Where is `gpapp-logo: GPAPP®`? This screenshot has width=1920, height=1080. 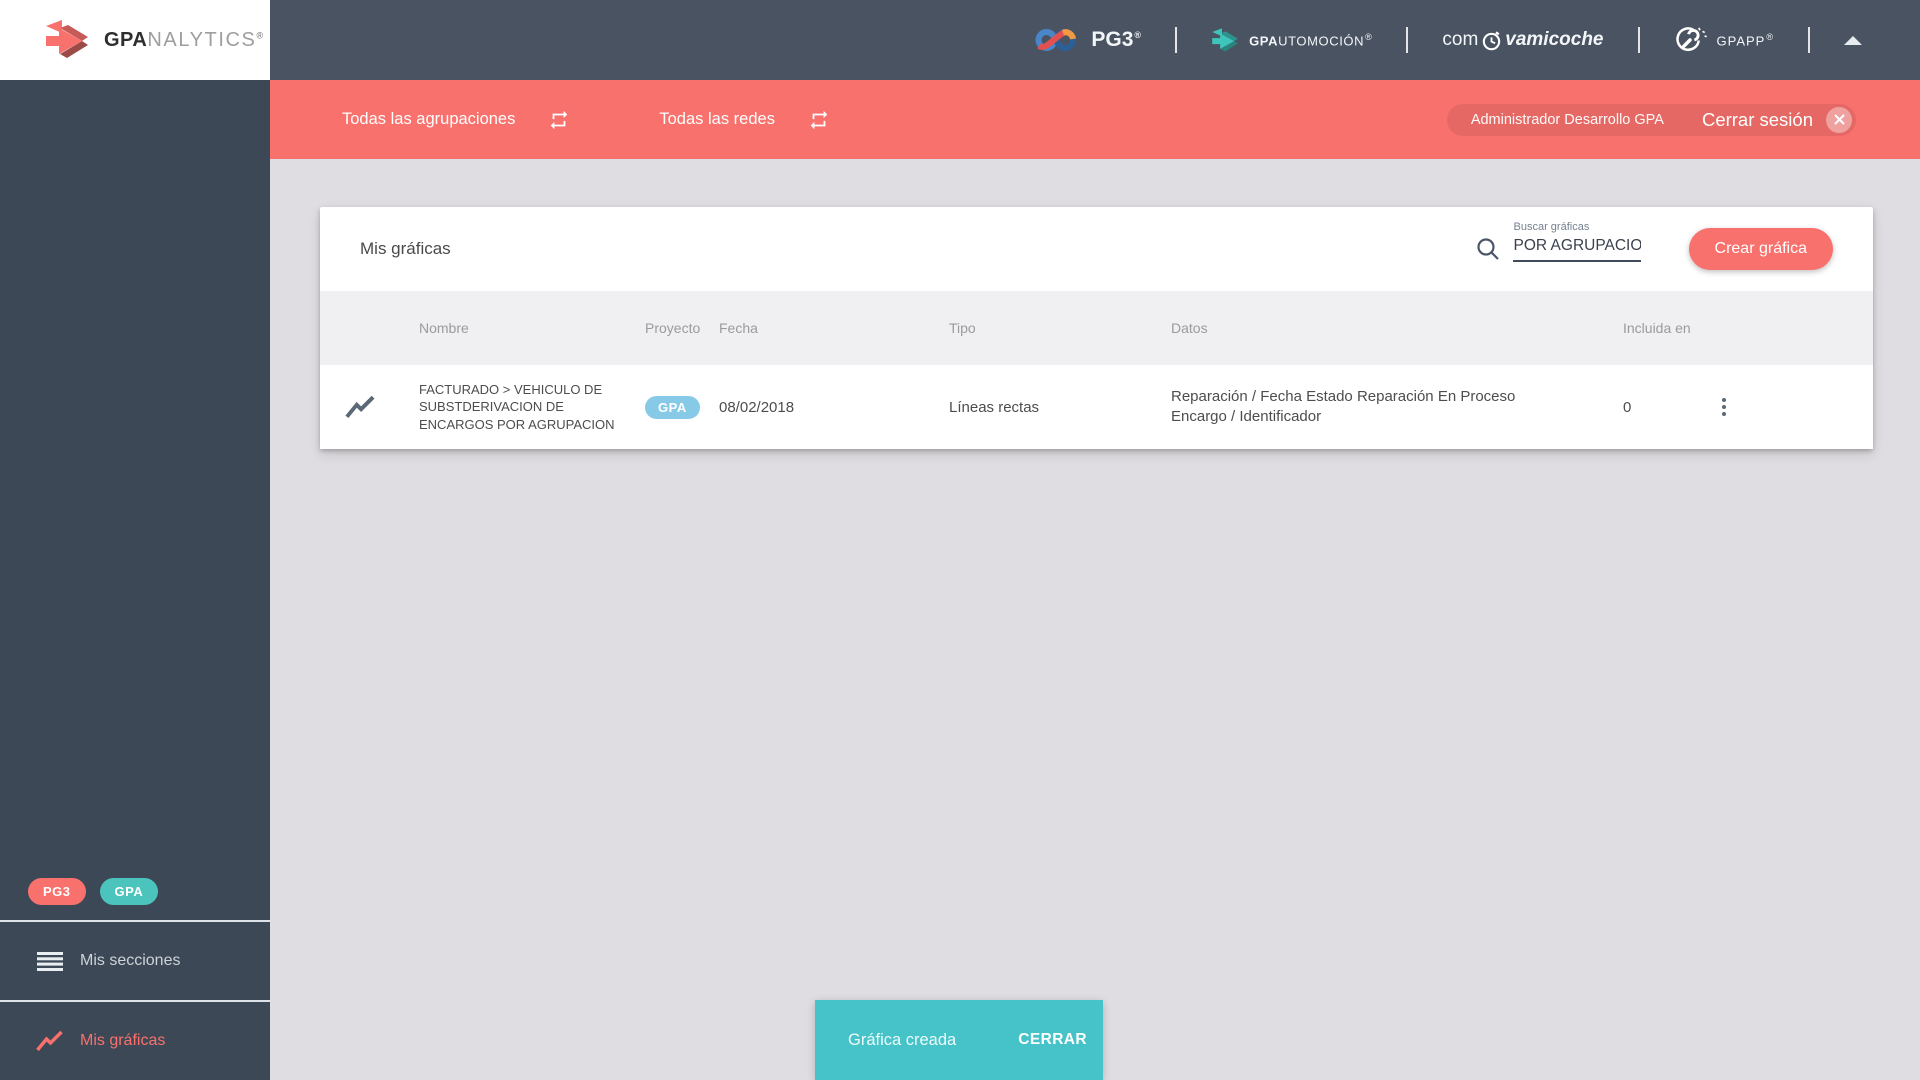
gpapp-logo: GPAPP® is located at coordinates (1724, 40).